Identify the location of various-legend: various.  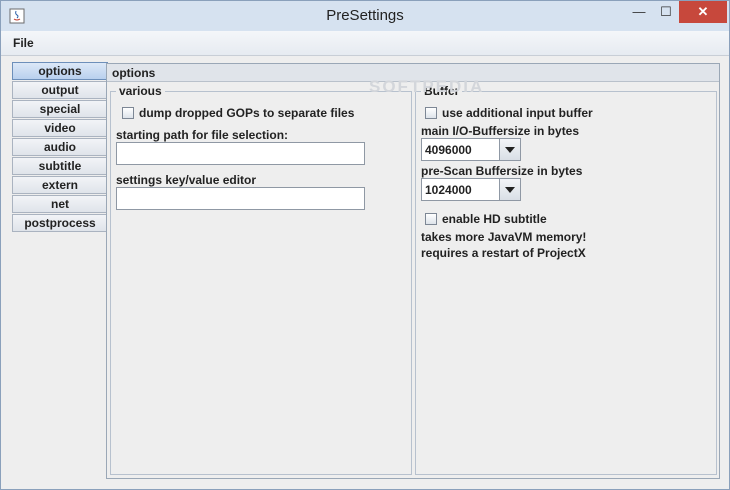
(140, 91).